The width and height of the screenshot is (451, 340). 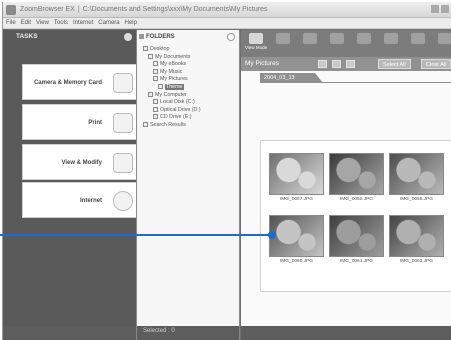 What do you see at coordinates (160, 37) in the screenshot?
I see `folders-header-label: FOLDERS` at bounding box center [160, 37].